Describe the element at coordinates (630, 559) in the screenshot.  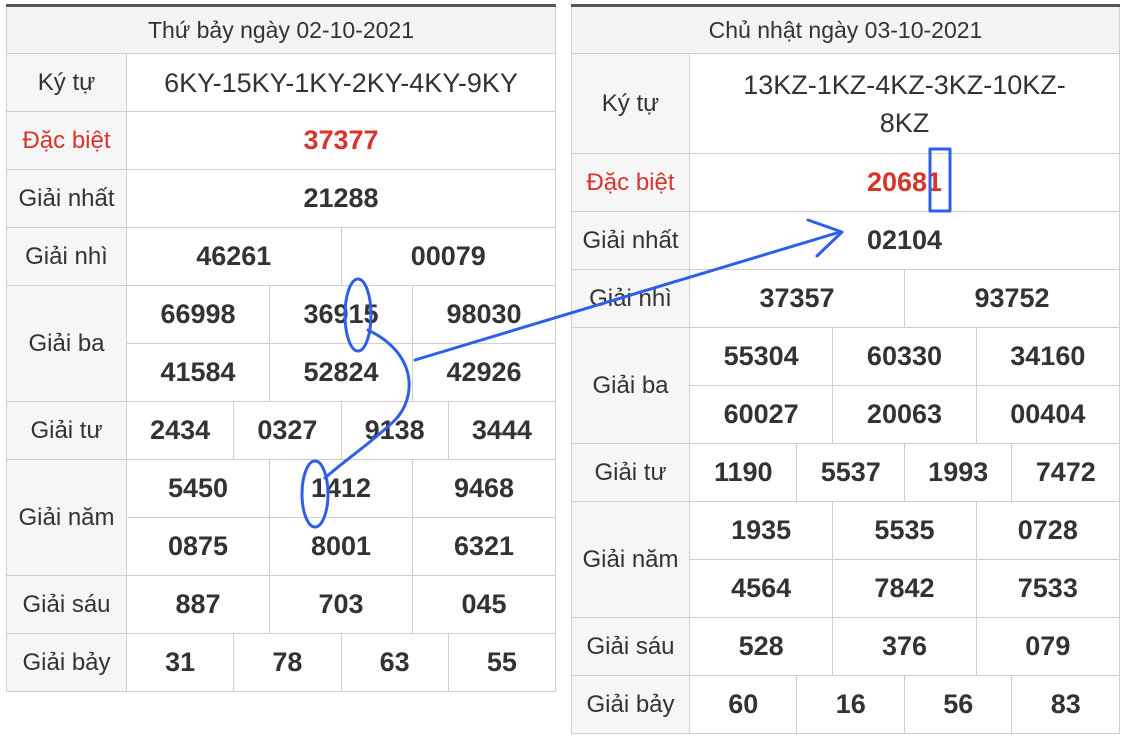
I see `right-giai-nam-label: Giải năm` at that location.